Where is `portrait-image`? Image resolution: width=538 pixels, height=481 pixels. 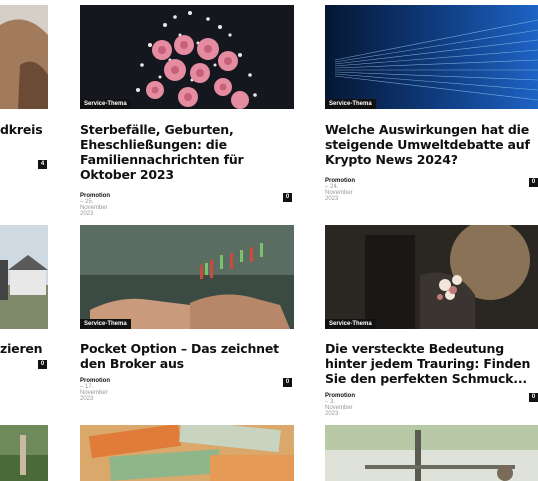
portrait-image is located at coordinates (24, 57).